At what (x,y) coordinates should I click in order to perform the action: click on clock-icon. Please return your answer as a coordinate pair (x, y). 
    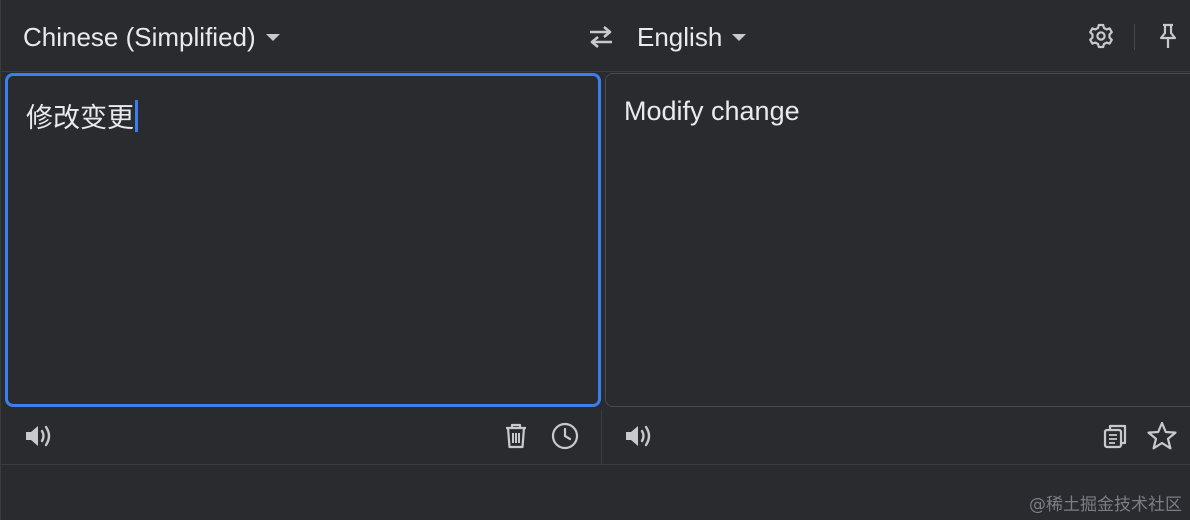
    Looking at the image, I should click on (565, 436).